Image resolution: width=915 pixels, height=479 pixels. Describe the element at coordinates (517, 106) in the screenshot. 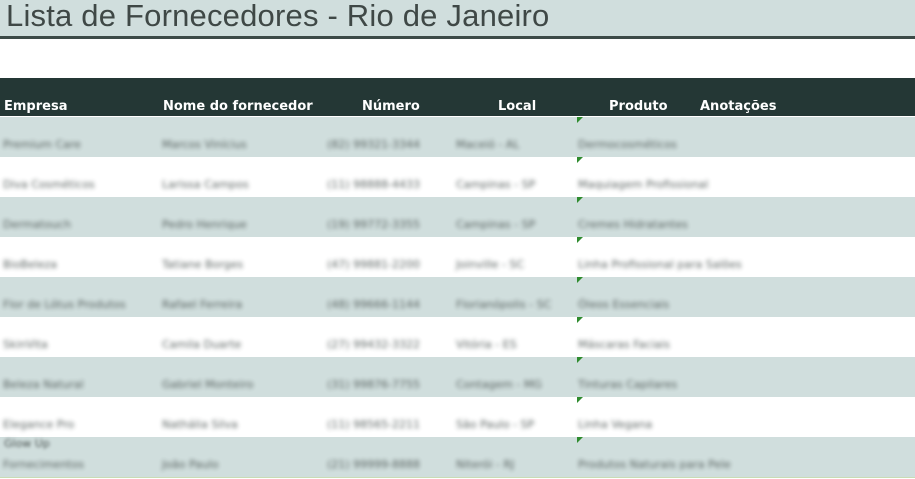

I see `column-header-local: Local` at that location.